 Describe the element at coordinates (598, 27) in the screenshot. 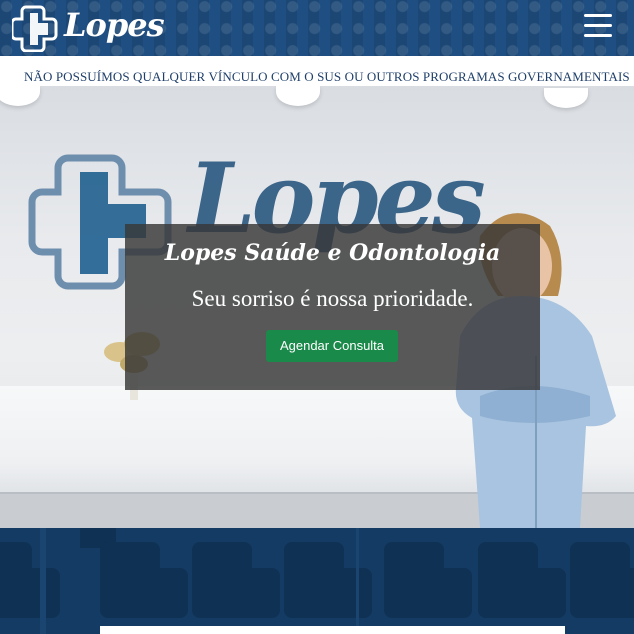

I see `hamburger-menu-icon` at that location.